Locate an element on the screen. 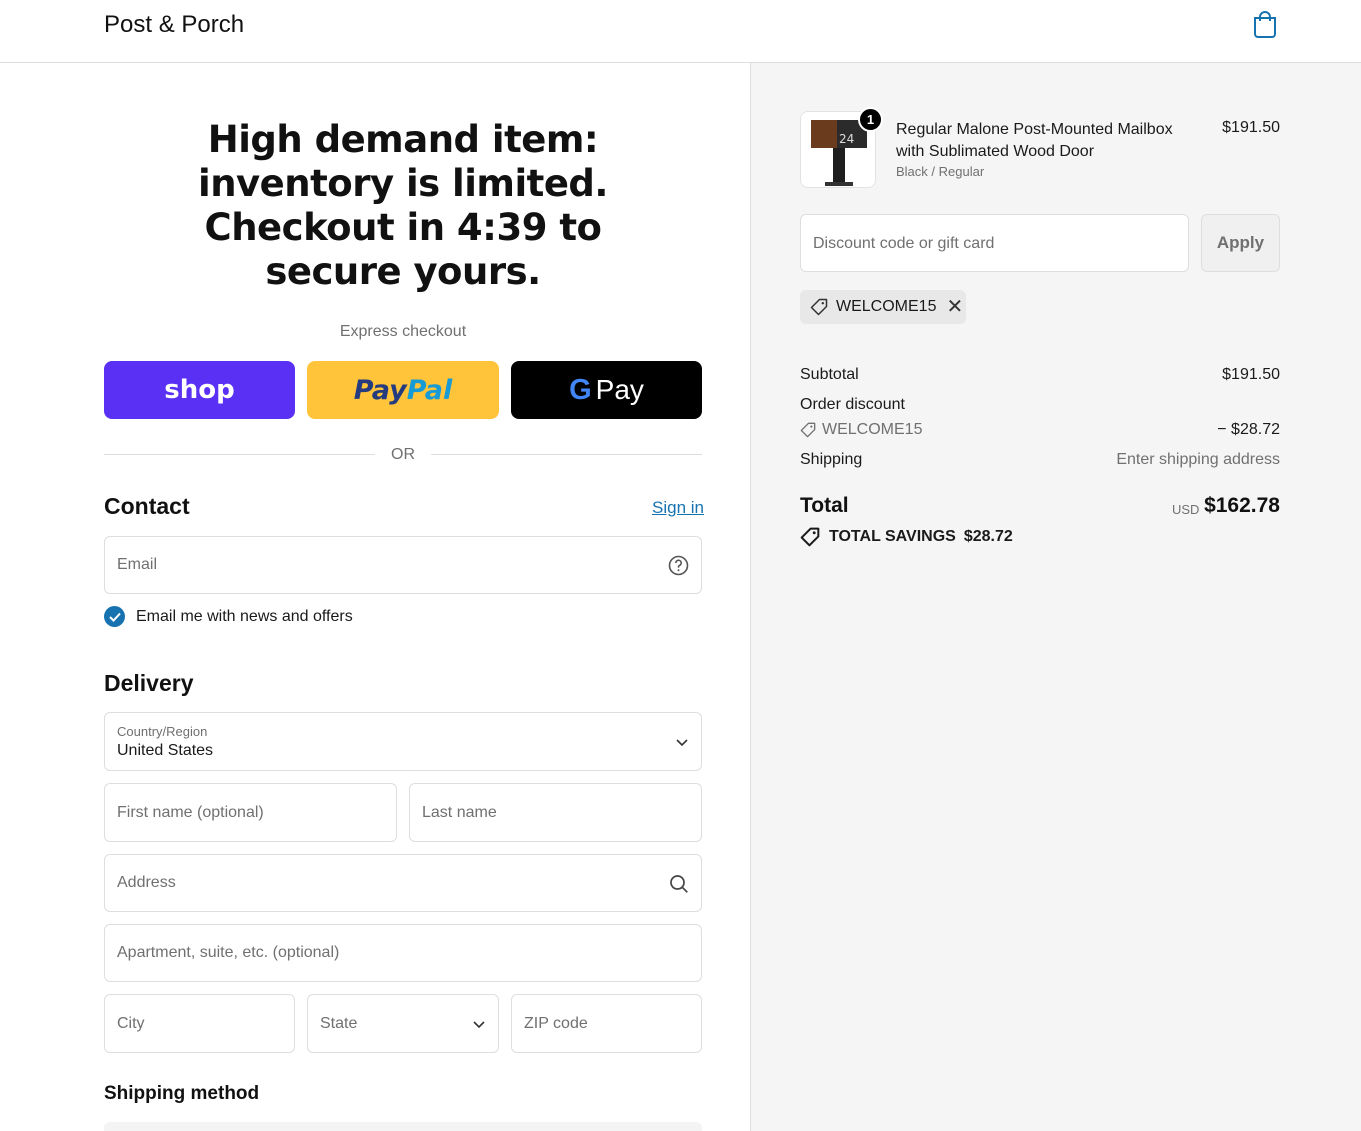 Image resolution: width=1361 pixels, height=1131 pixels. google-pay-button: G Pay is located at coordinates (606, 390).